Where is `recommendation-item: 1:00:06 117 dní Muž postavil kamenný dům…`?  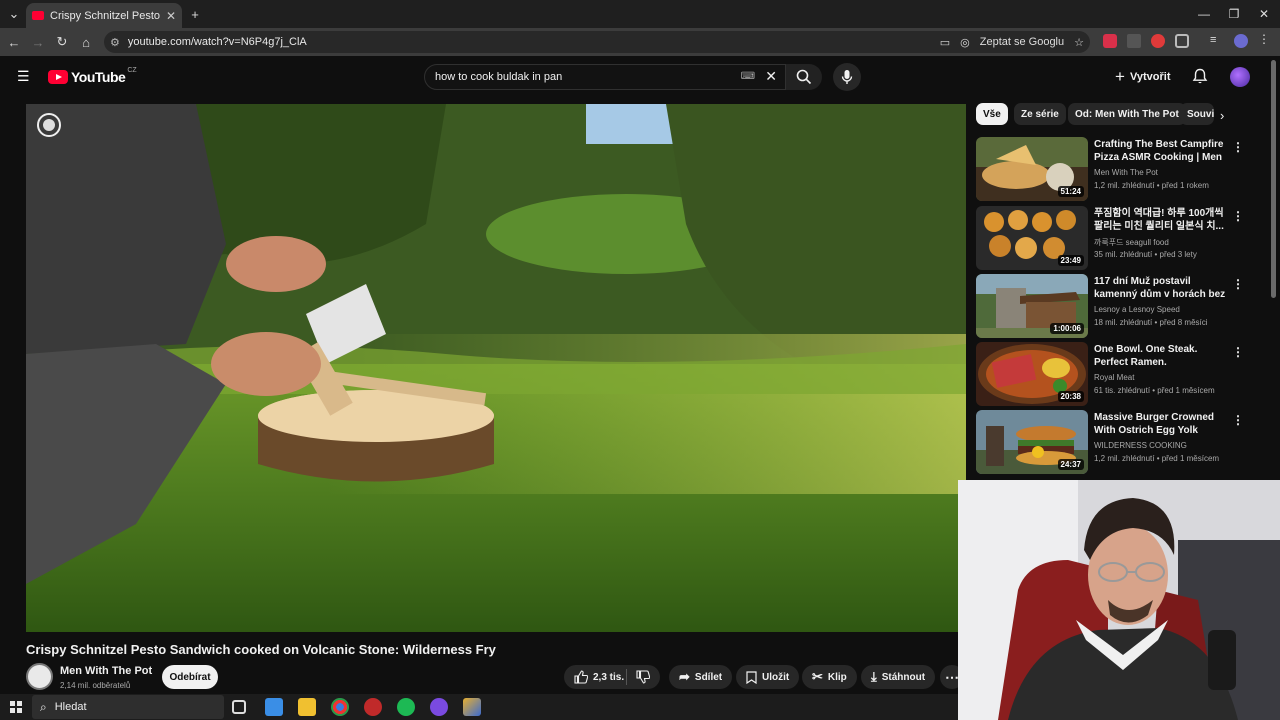 recommendation-item: 1:00:06 117 dní Muž postavil kamenný dům… is located at coordinates (1121, 306).